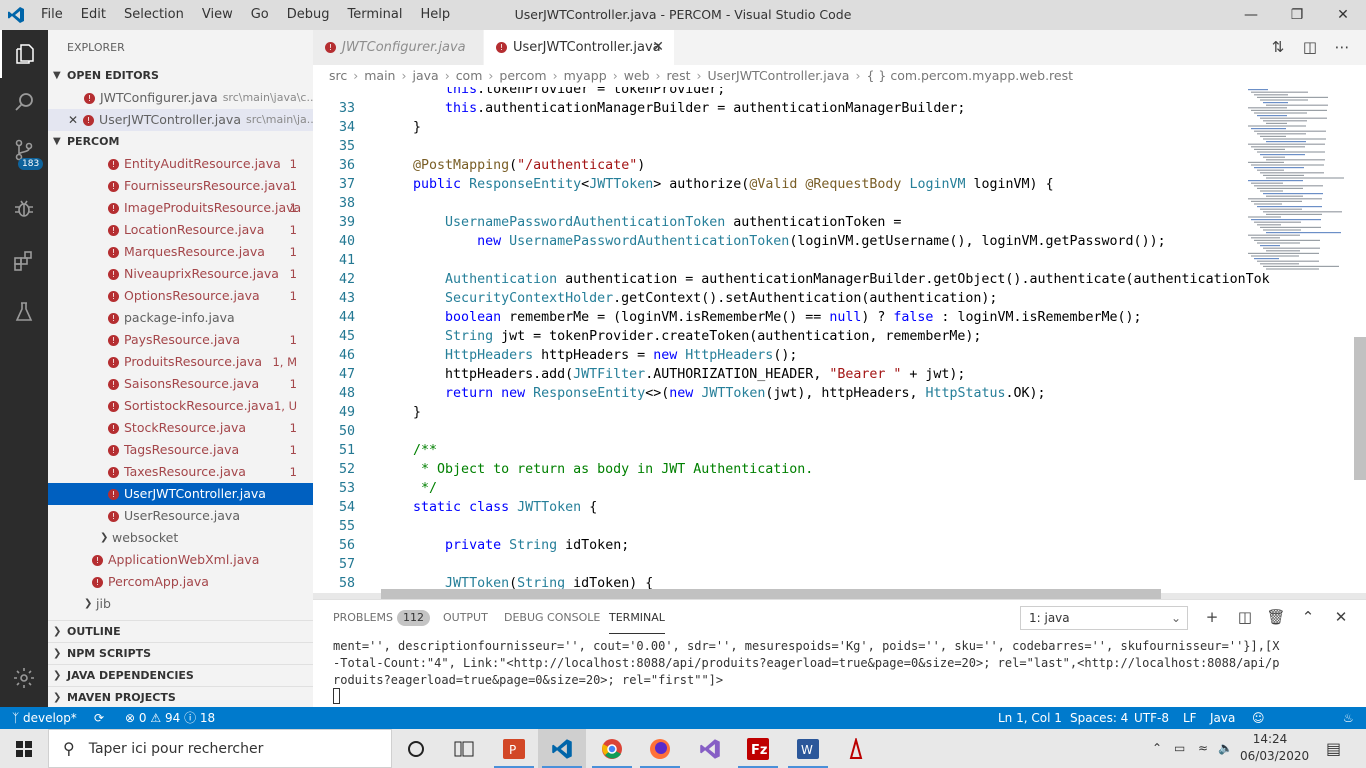  Describe the element at coordinates (24, 54) in the screenshot. I see `explorer-icon` at that location.